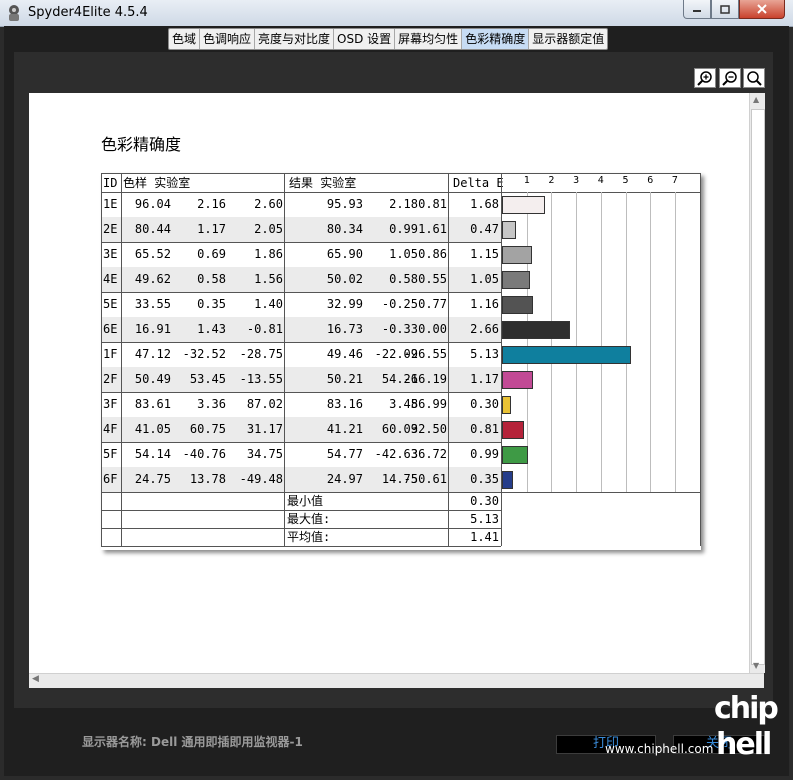  Describe the element at coordinates (268, 304) in the screenshot. I see `sample-lab-value: 1.40` at that location.